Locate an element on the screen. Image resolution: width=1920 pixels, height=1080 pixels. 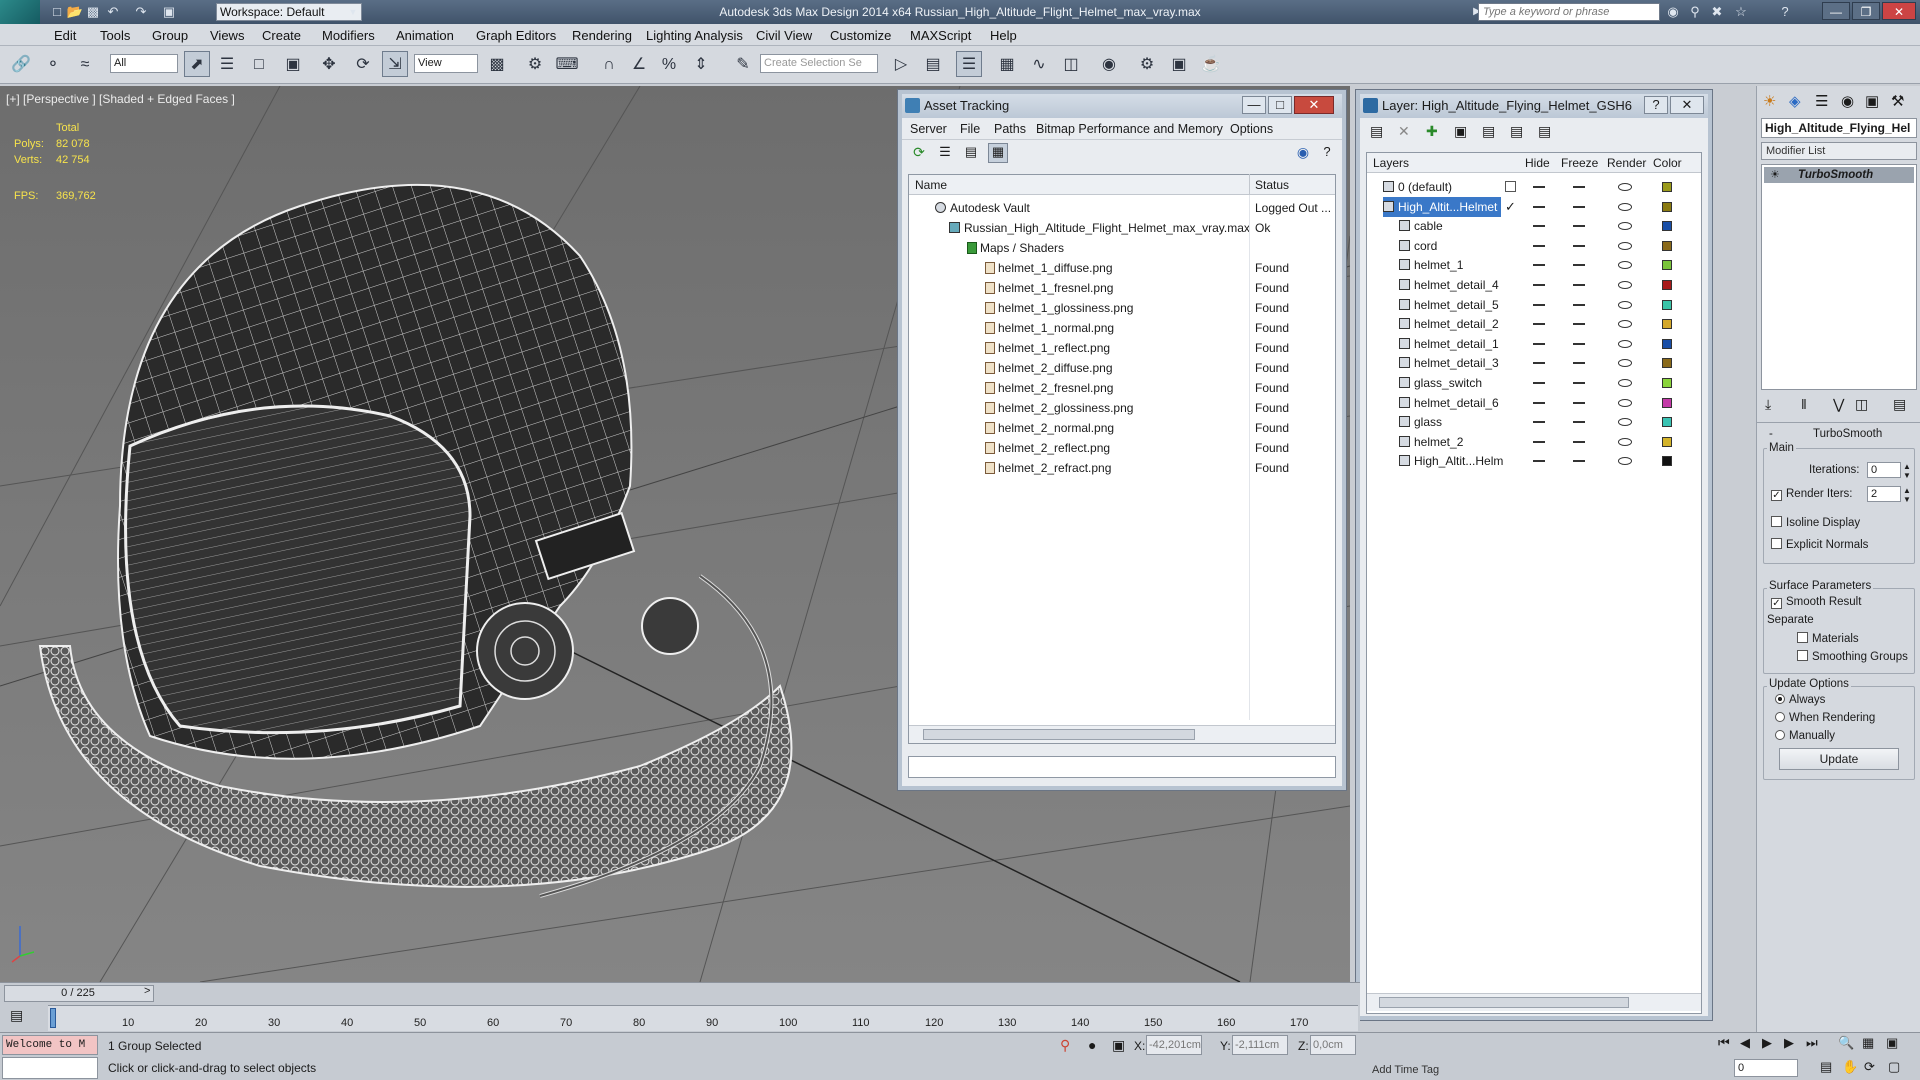
select-manipulate-icon: ⚙ is located at coordinates (535, 64).